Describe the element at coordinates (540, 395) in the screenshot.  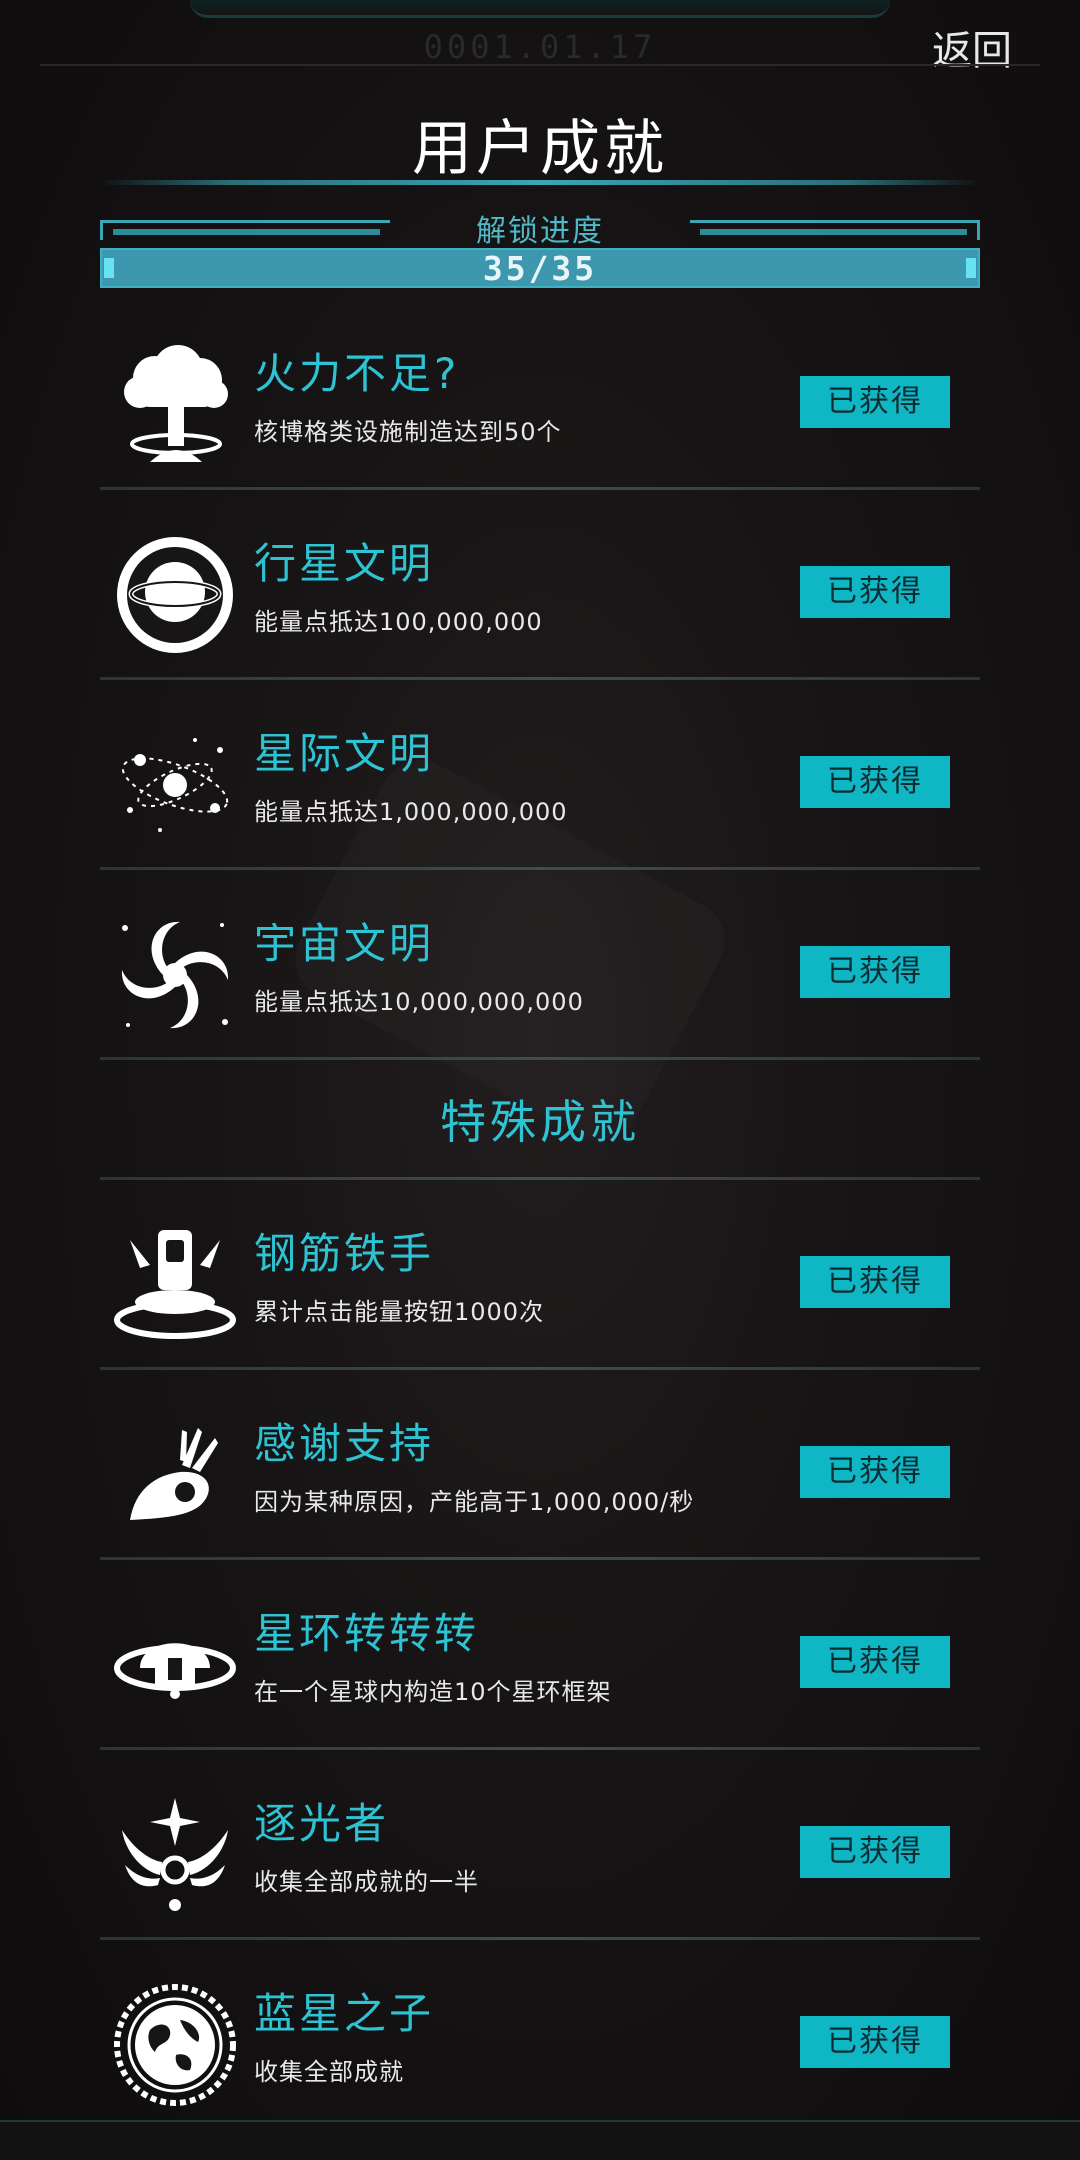
I see `achievement-row: 火力不足? 核博格类设施制造达到50个 已获得` at that location.